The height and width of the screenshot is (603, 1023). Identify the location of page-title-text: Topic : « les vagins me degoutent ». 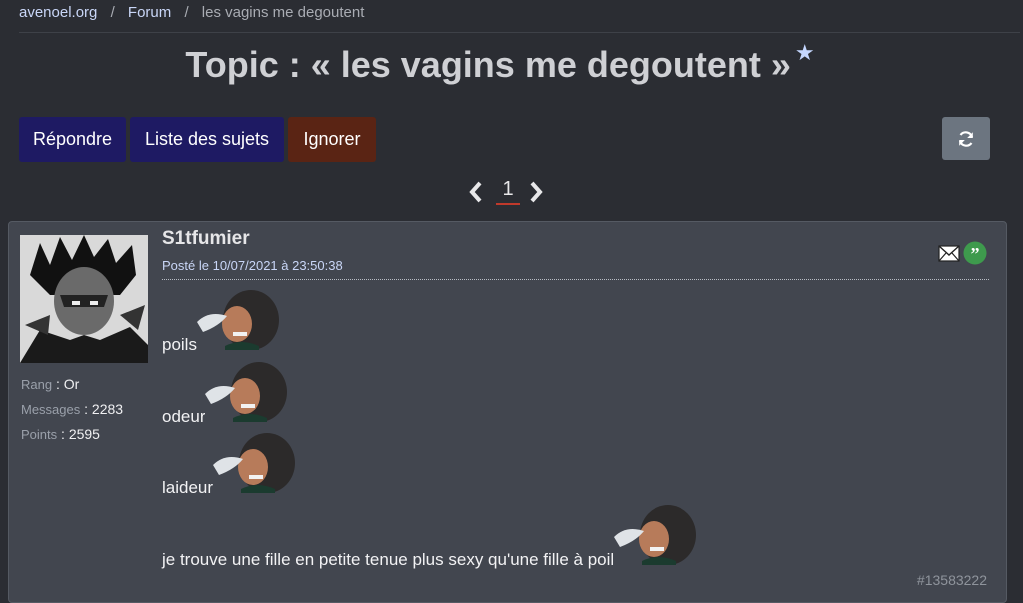
(488, 64).